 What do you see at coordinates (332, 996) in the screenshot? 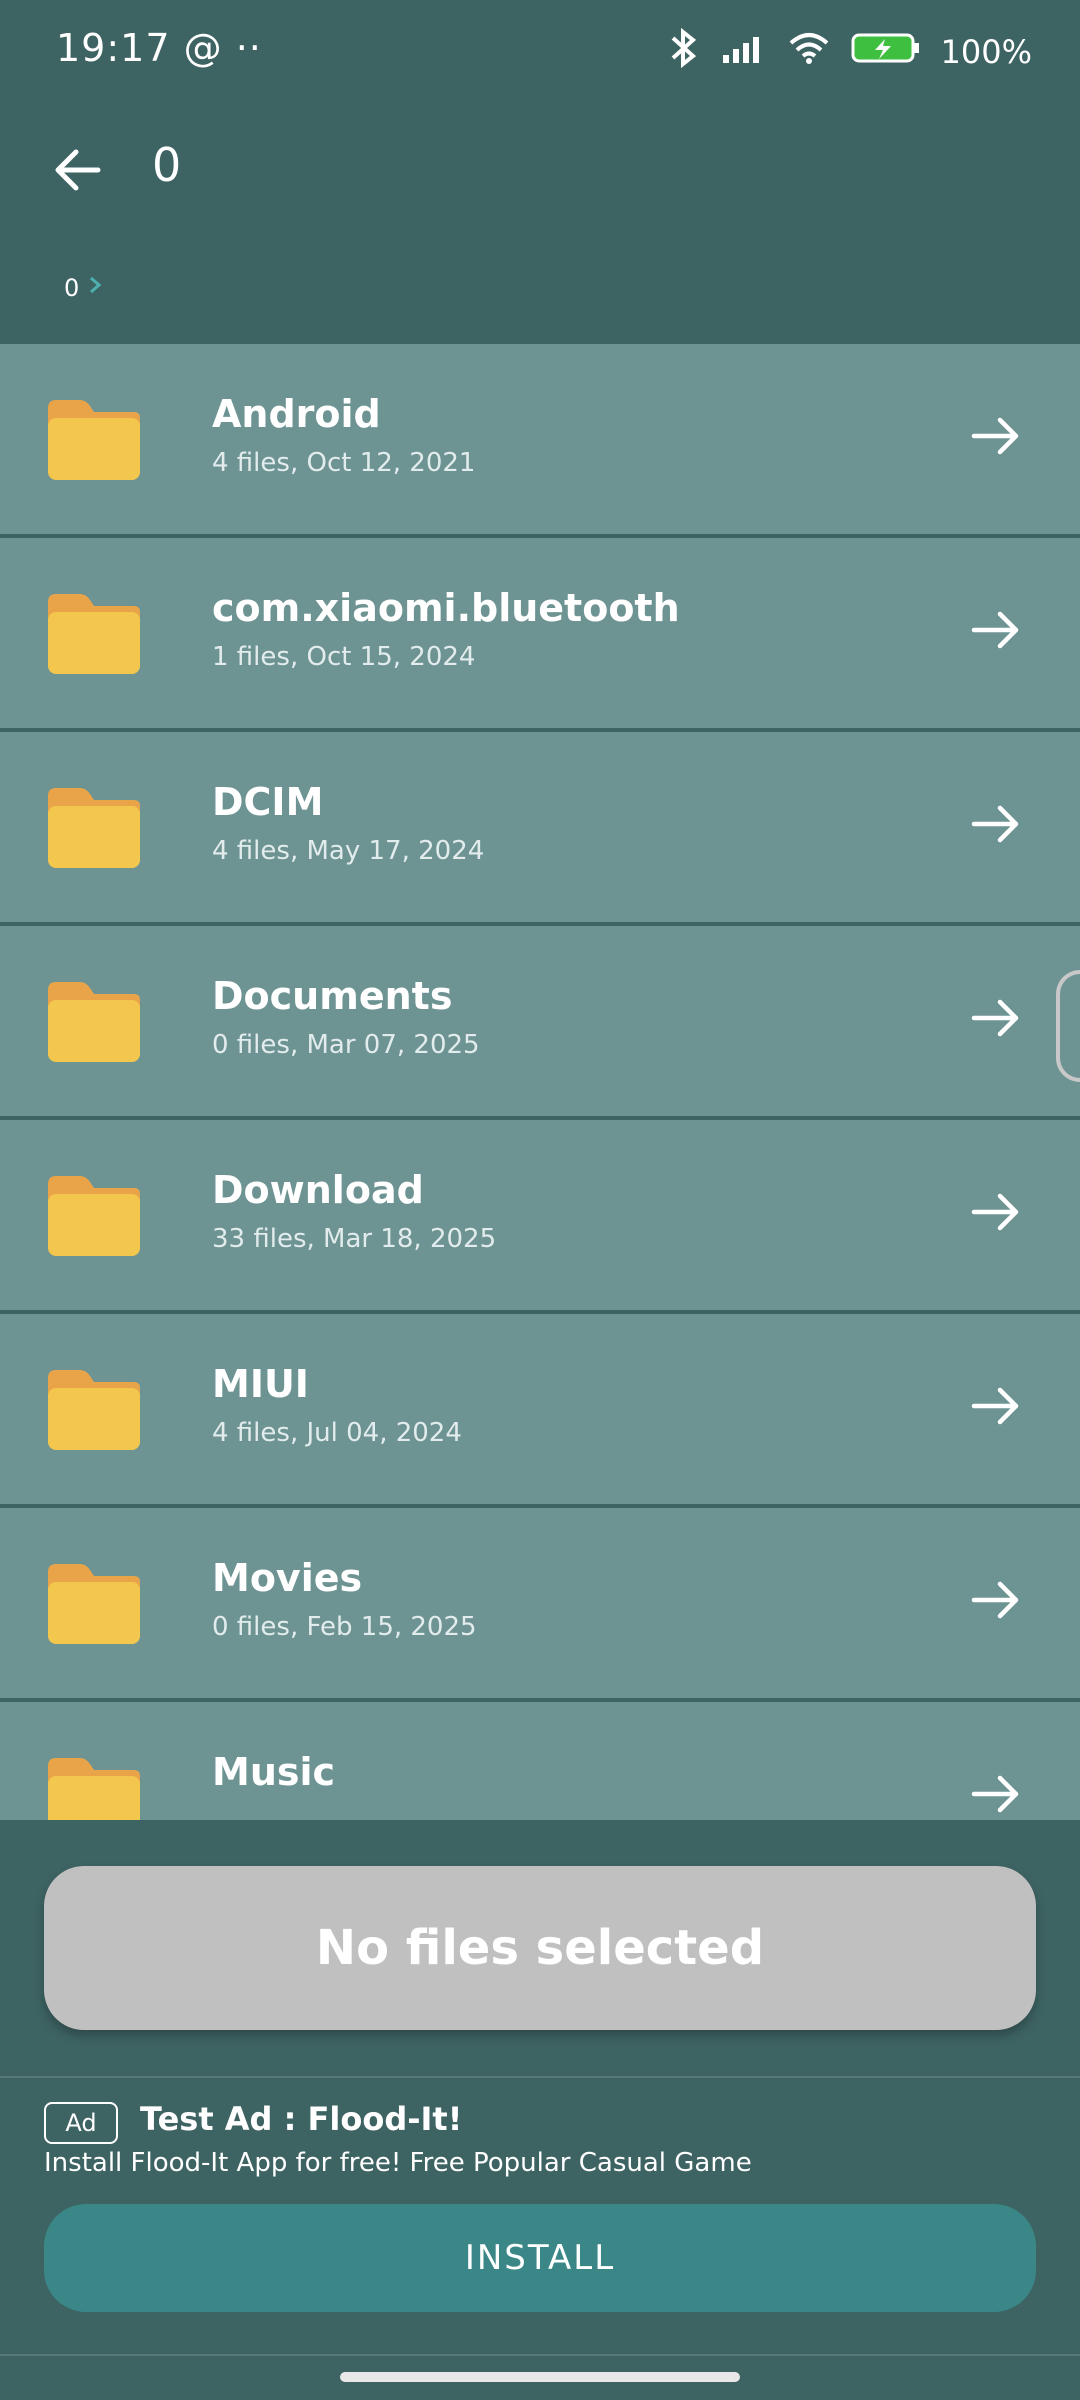
I see `folder-name: Documents` at bounding box center [332, 996].